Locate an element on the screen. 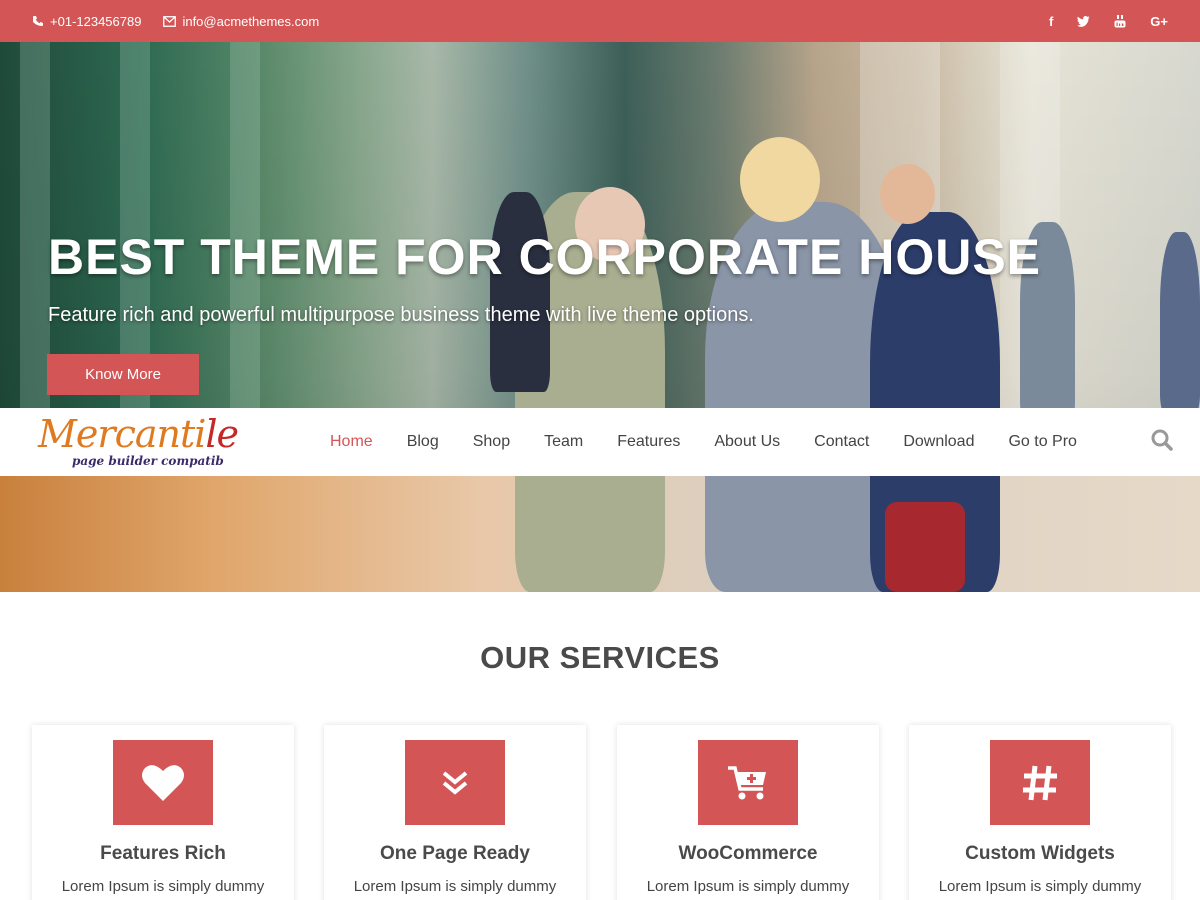 This screenshot has height=900, width=1200. twitter-icon is located at coordinates (1083, 21).